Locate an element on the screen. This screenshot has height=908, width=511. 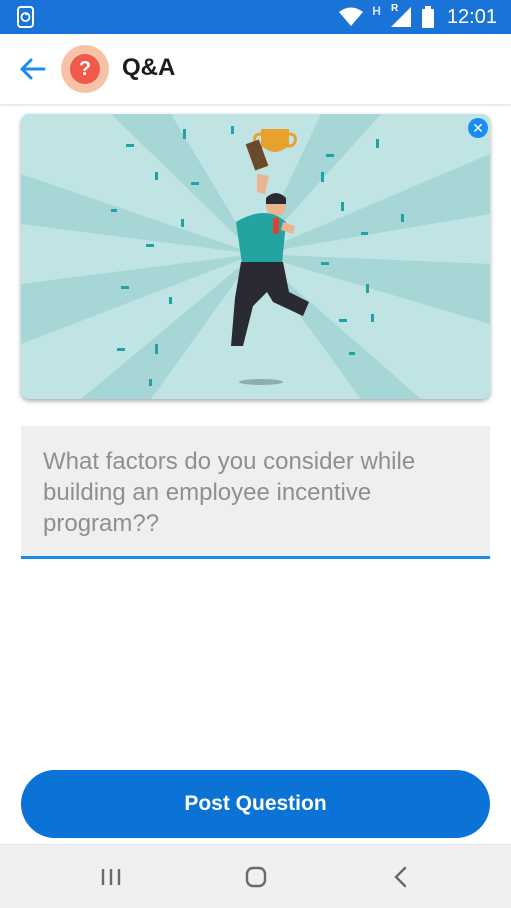
roaming-label: R is located at coordinates (394, 8).